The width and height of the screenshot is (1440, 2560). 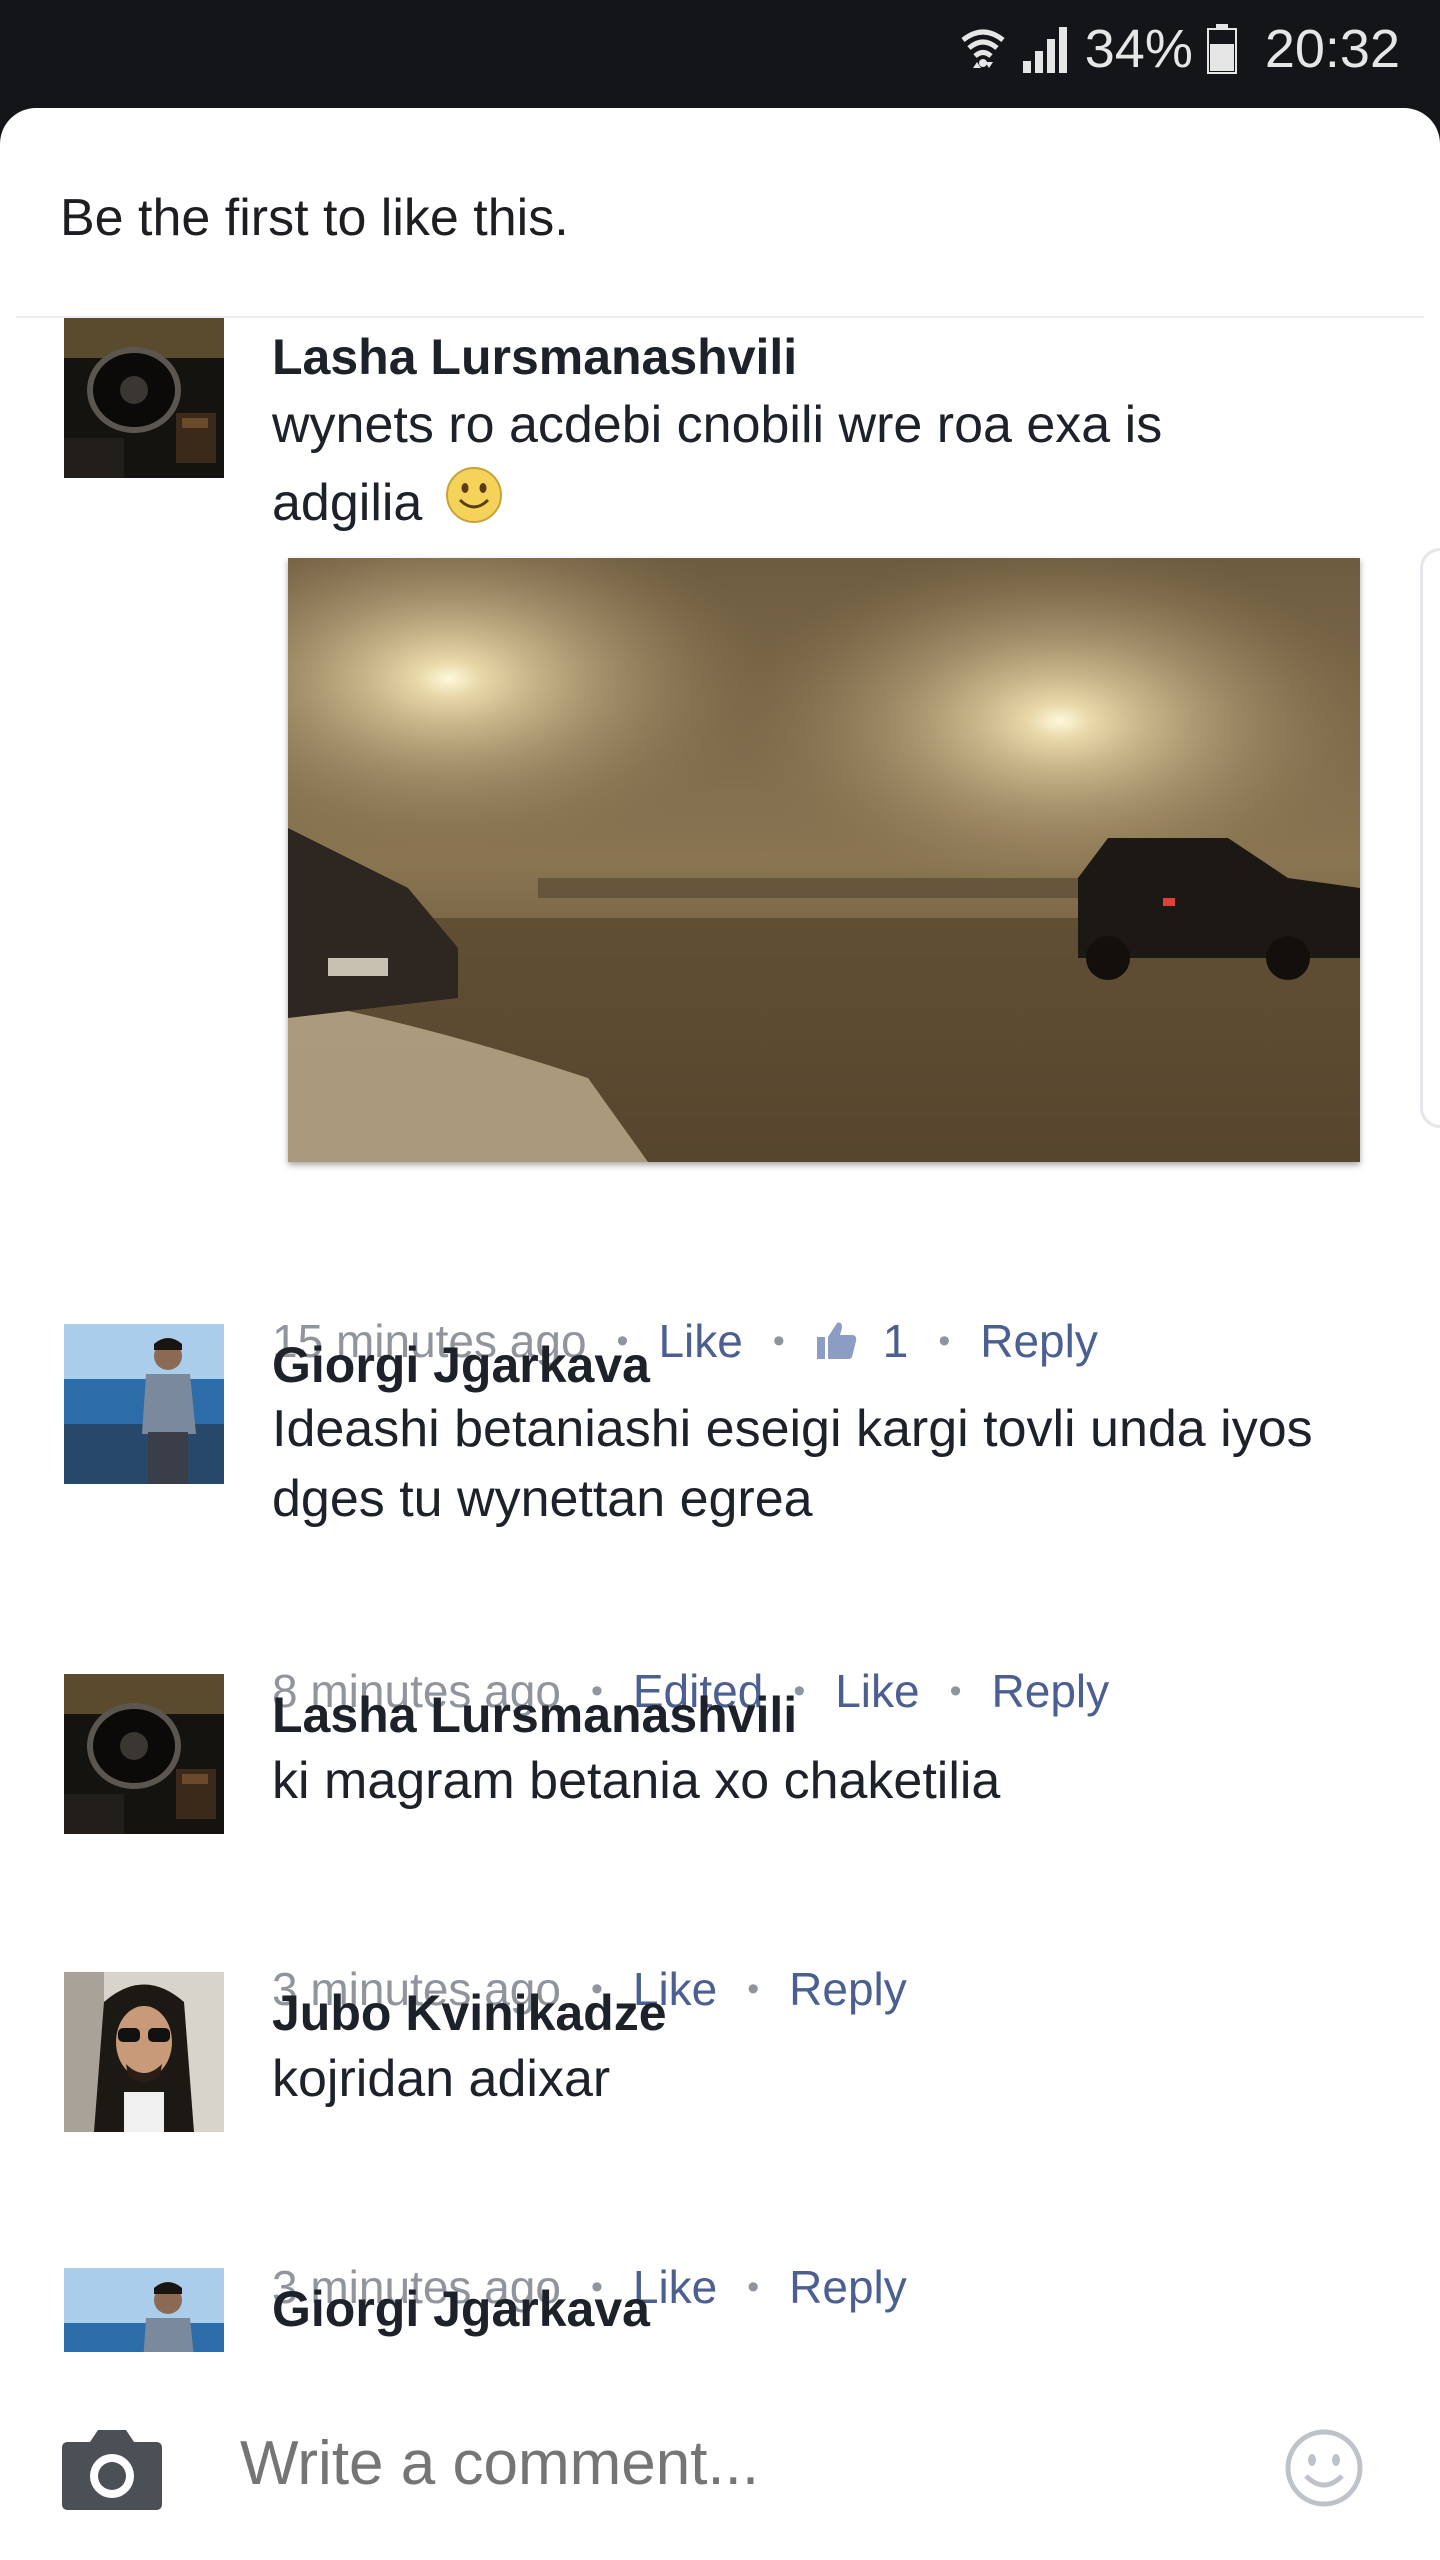 What do you see at coordinates (112, 2471) in the screenshot?
I see `camera-icon` at bounding box center [112, 2471].